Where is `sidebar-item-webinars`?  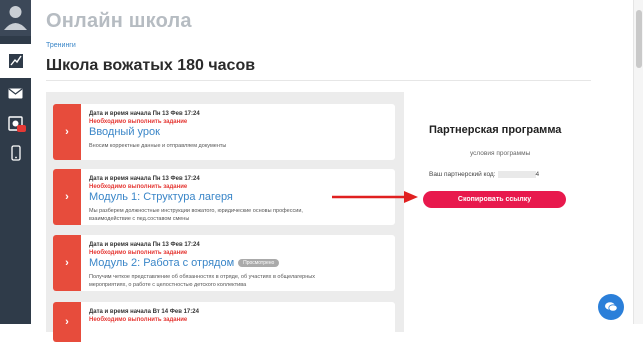
sidebar-item-webinars is located at coordinates (15, 123).